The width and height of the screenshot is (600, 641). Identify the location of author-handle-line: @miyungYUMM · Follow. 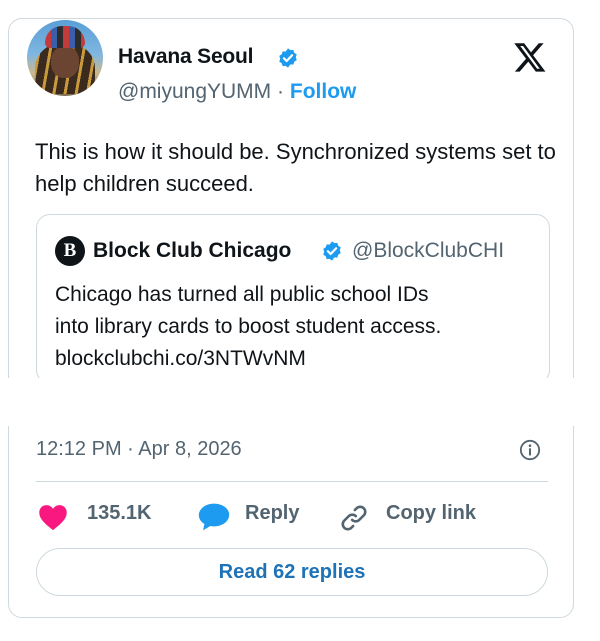
(237, 92).